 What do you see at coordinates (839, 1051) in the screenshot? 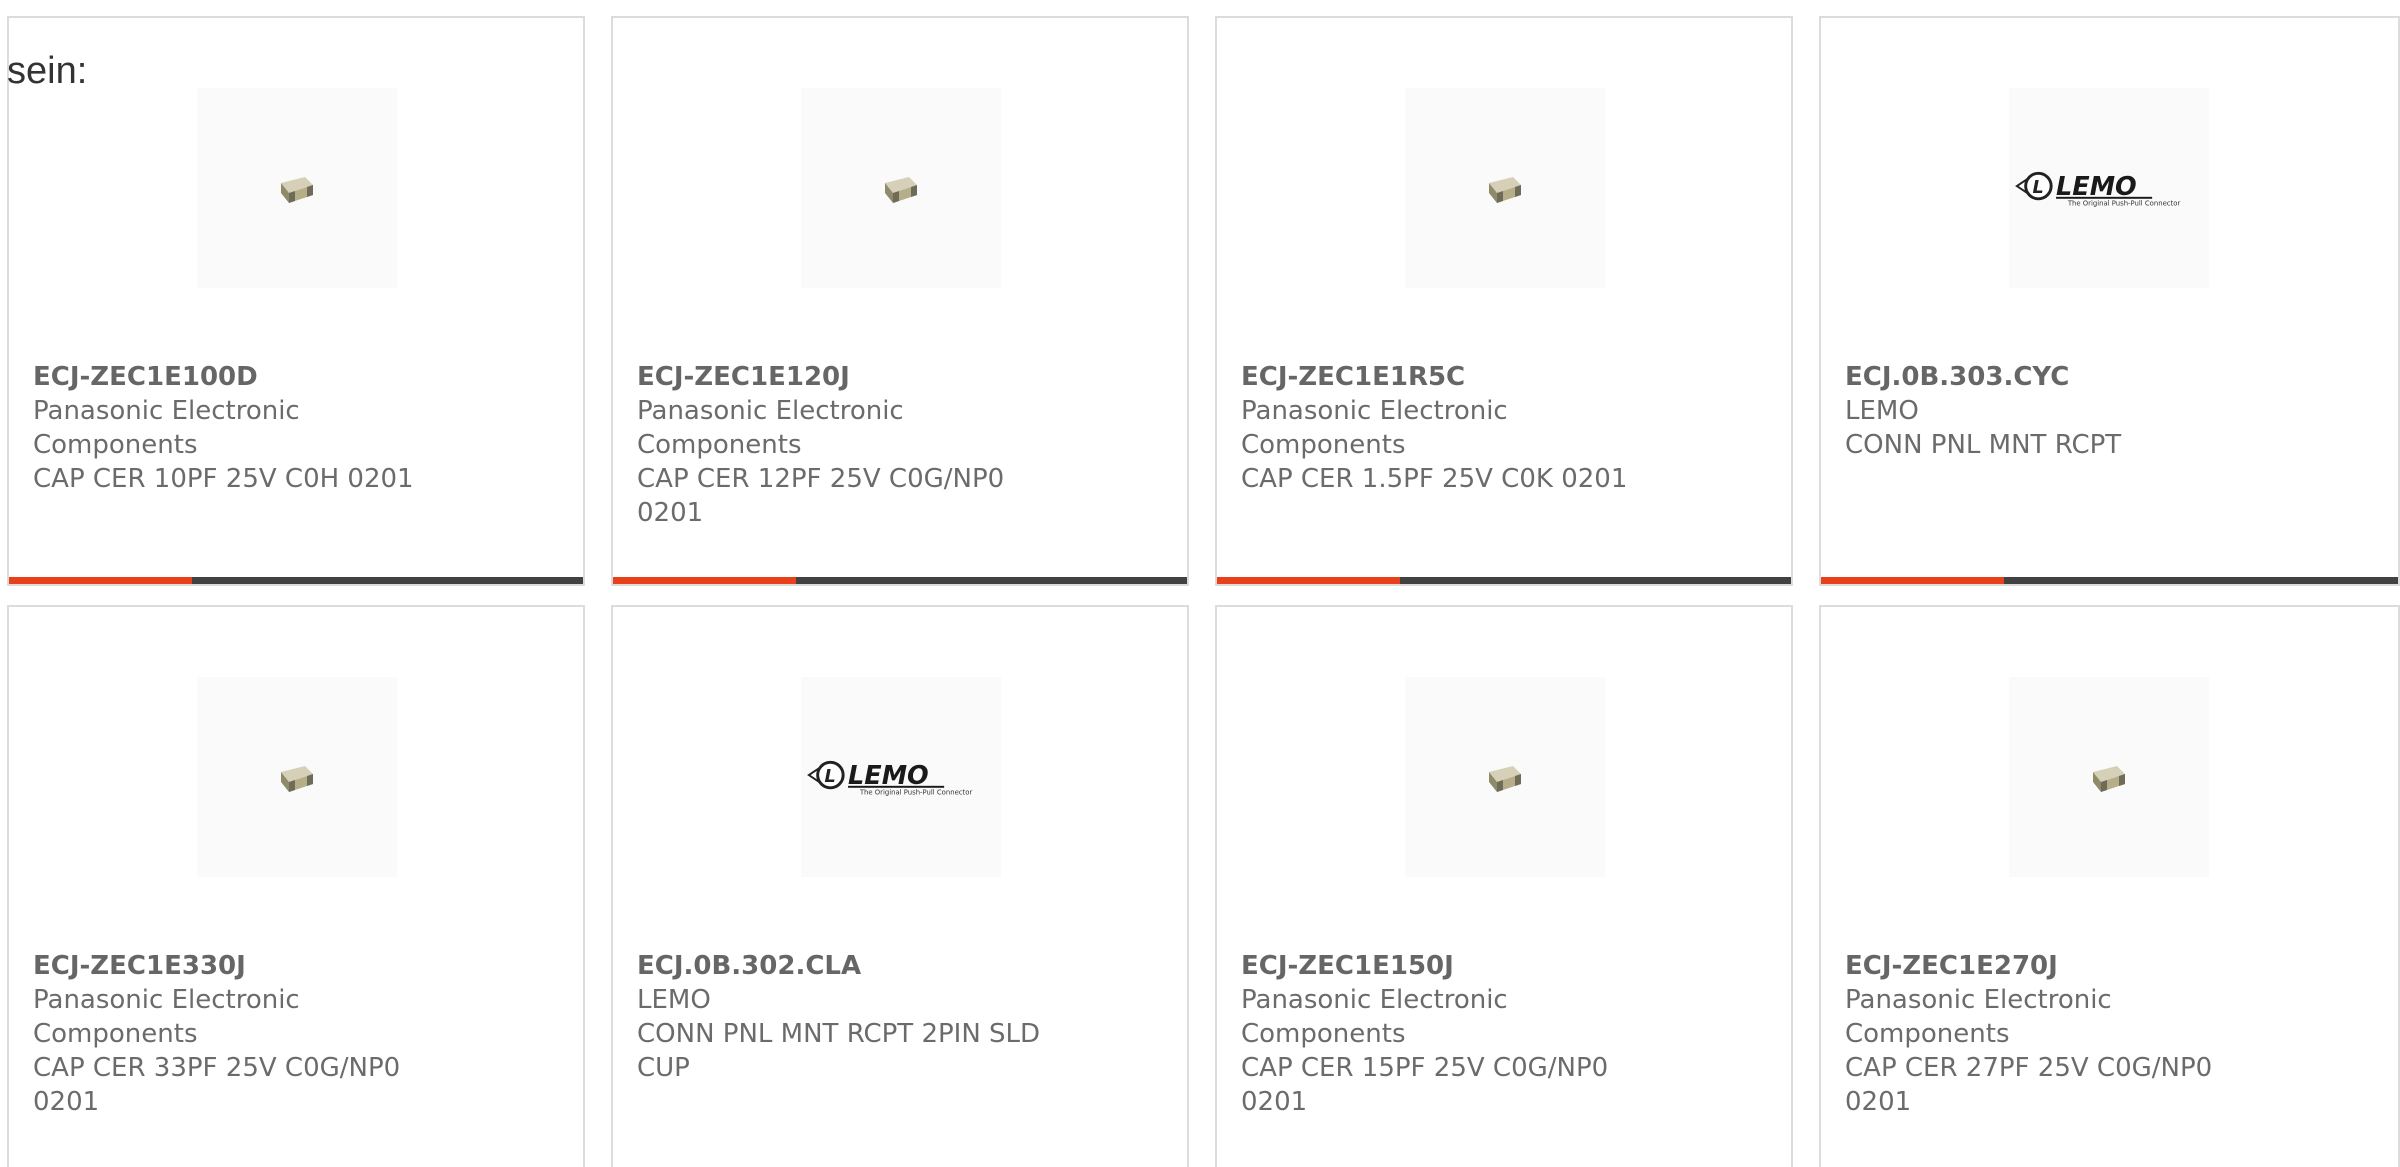
I see `description: CONN PNL MNT RCPT 2PIN SLD CUP` at bounding box center [839, 1051].